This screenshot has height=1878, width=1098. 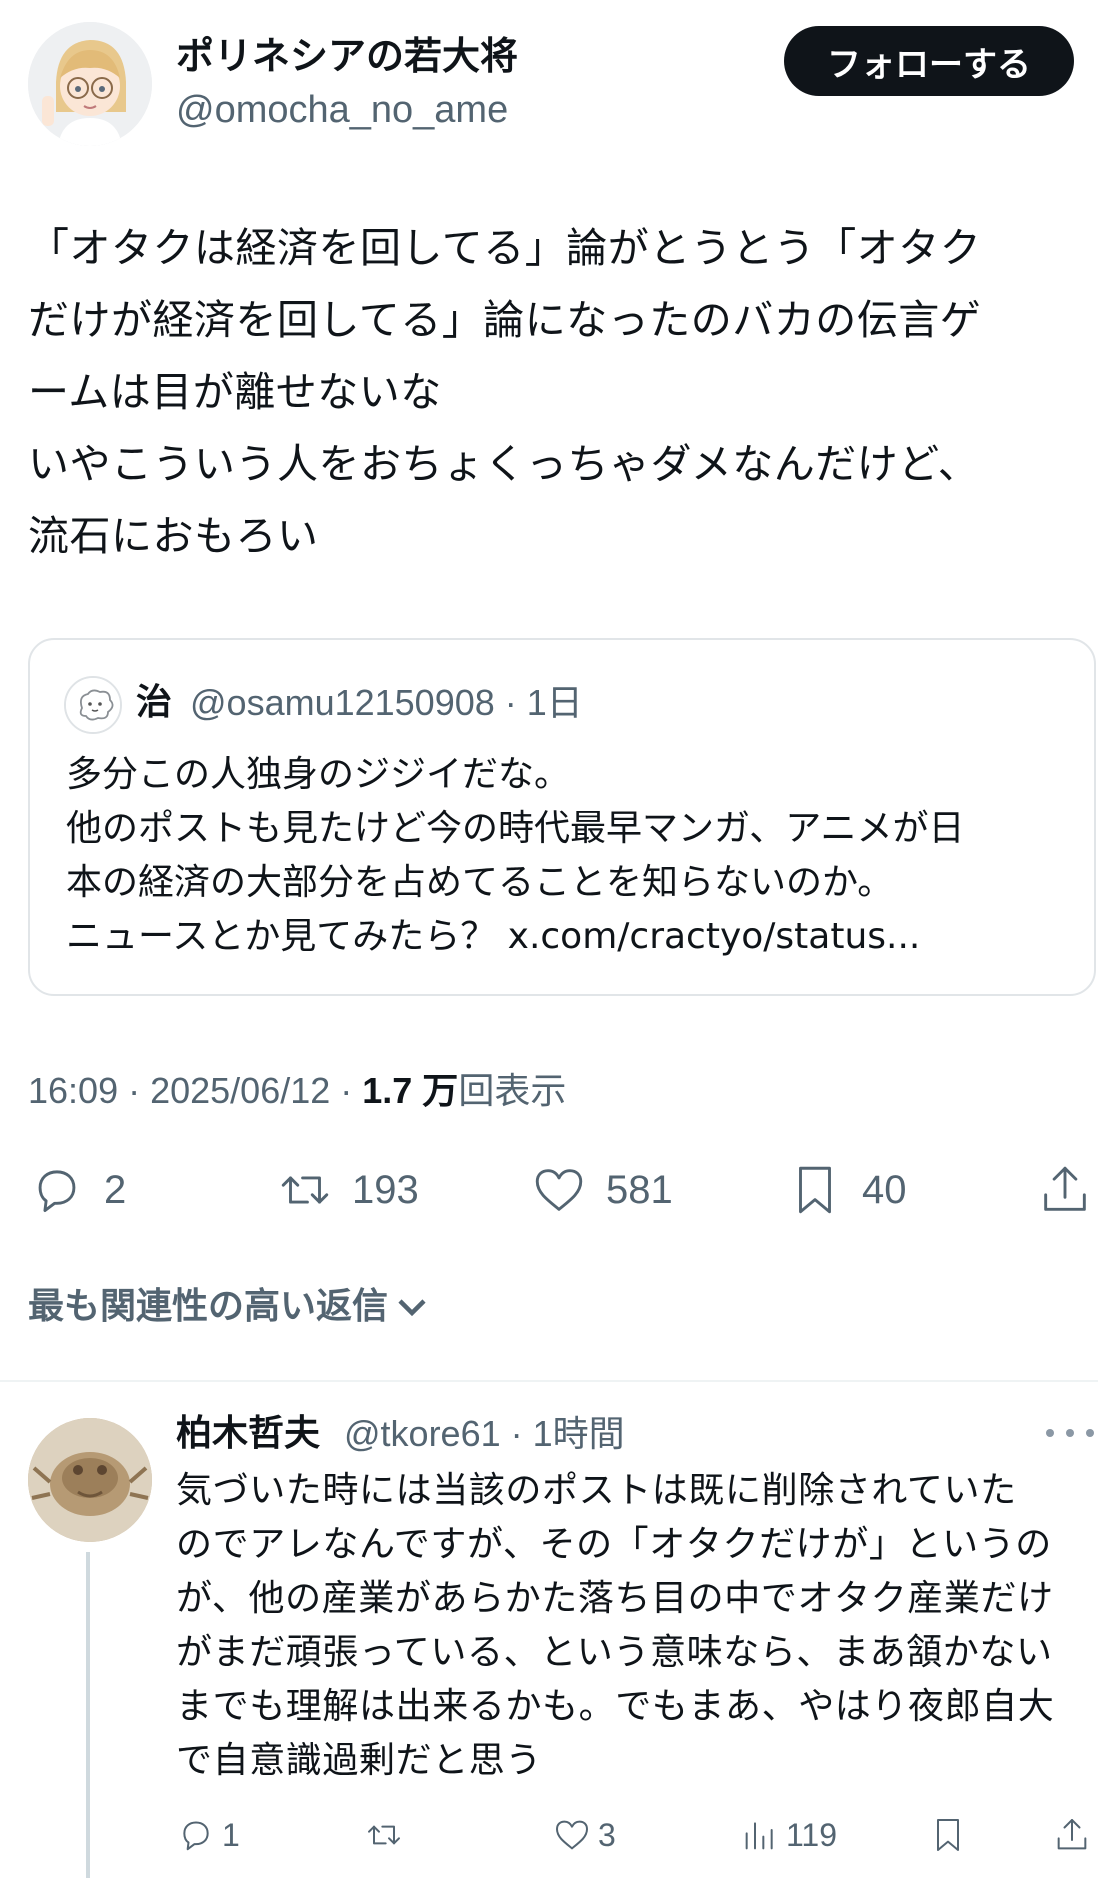 What do you see at coordinates (208, 1306) in the screenshot?
I see `reply-sort-label: 最も関連性の高い返信` at bounding box center [208, 1306].